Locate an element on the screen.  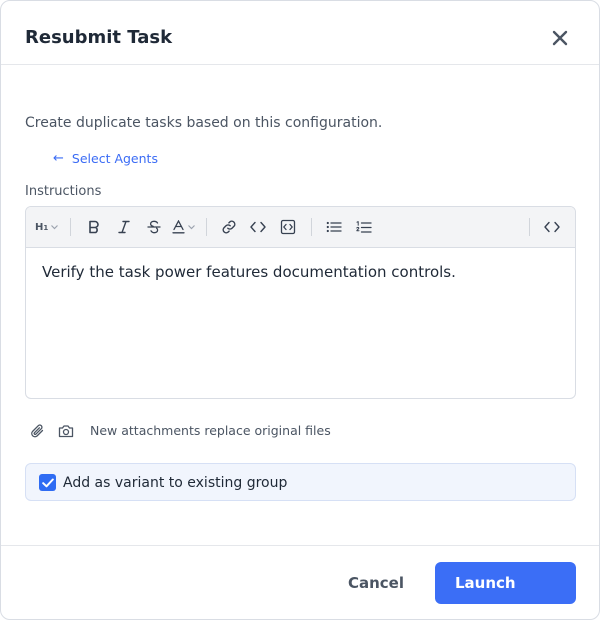
check-icon is located at coordinates (47, 482).